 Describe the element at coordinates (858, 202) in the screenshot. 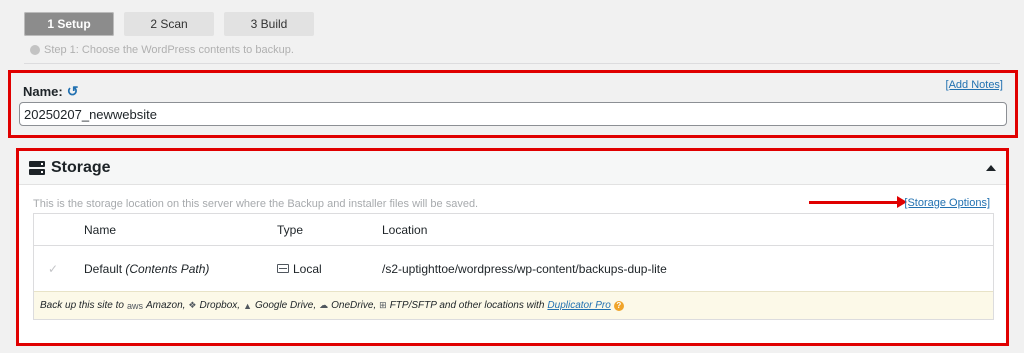

I see `annotation-arrow-icon` at that location.